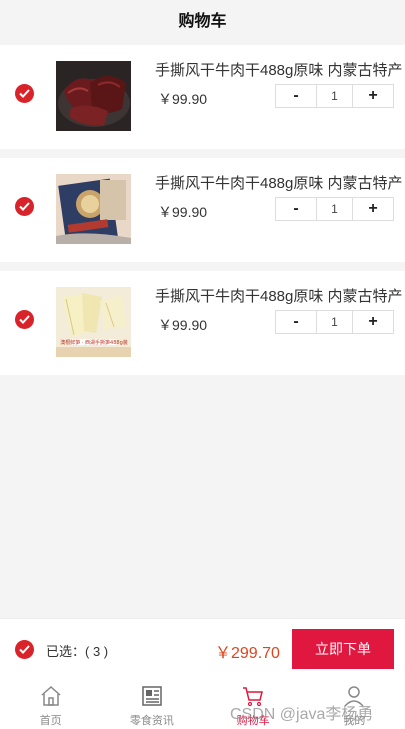  Describe the element at coordinates (202, 648) in the screenshot. I see `checkout-bar: 已选：( 3 ) ￥299.70 立即下单` at that location.